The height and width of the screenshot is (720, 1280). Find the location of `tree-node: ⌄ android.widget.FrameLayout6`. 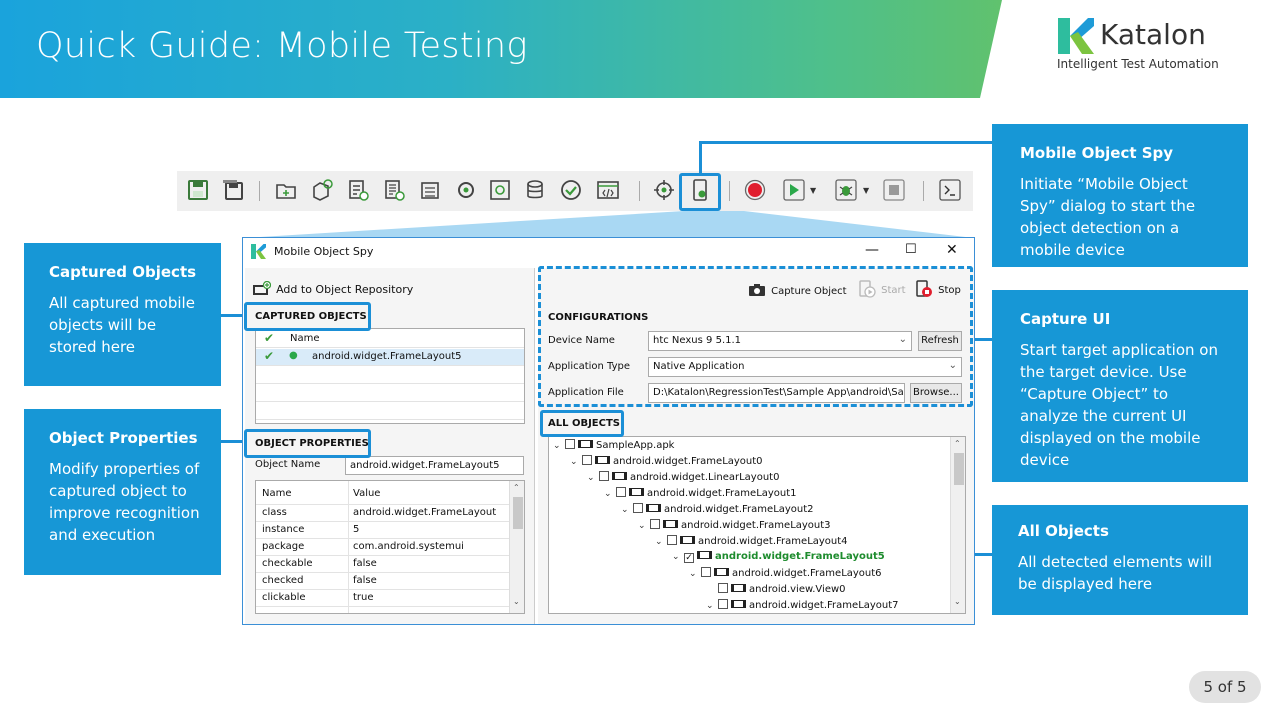

tree-node: ⌄ android.widget.FrameLayout6 is located at coordinates (785, 575).